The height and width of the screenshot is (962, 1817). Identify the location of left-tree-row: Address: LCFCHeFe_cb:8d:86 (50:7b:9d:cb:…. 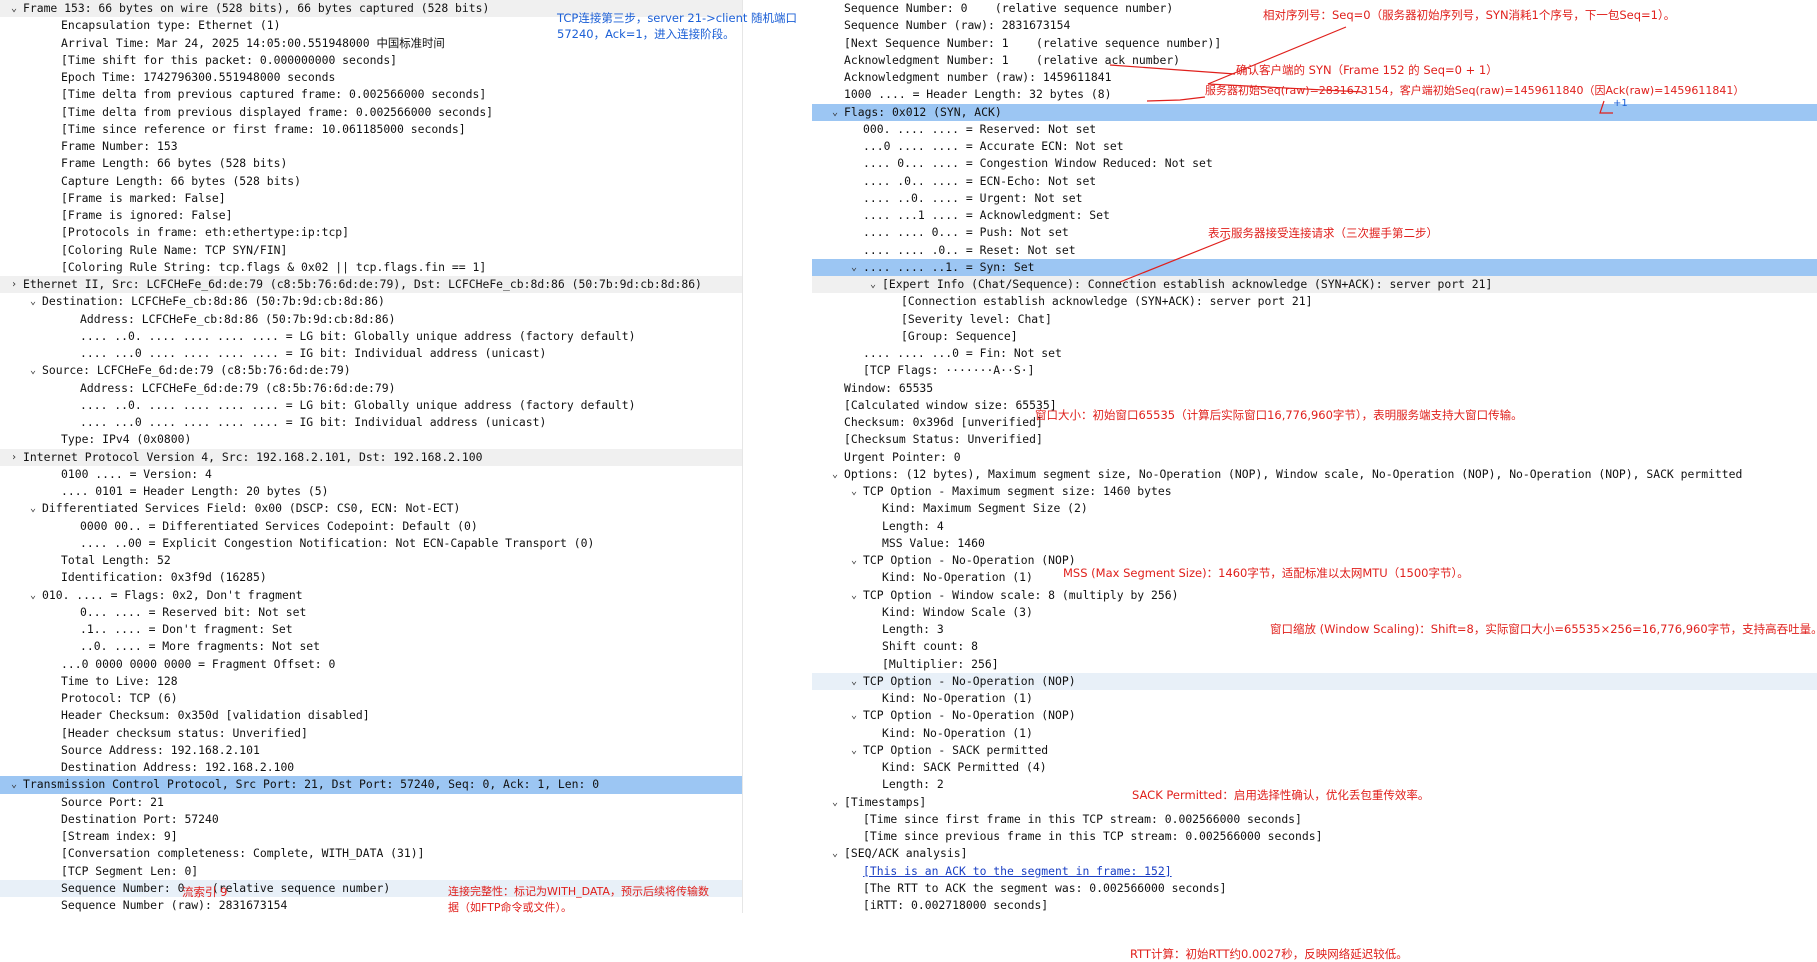
(371, 319).